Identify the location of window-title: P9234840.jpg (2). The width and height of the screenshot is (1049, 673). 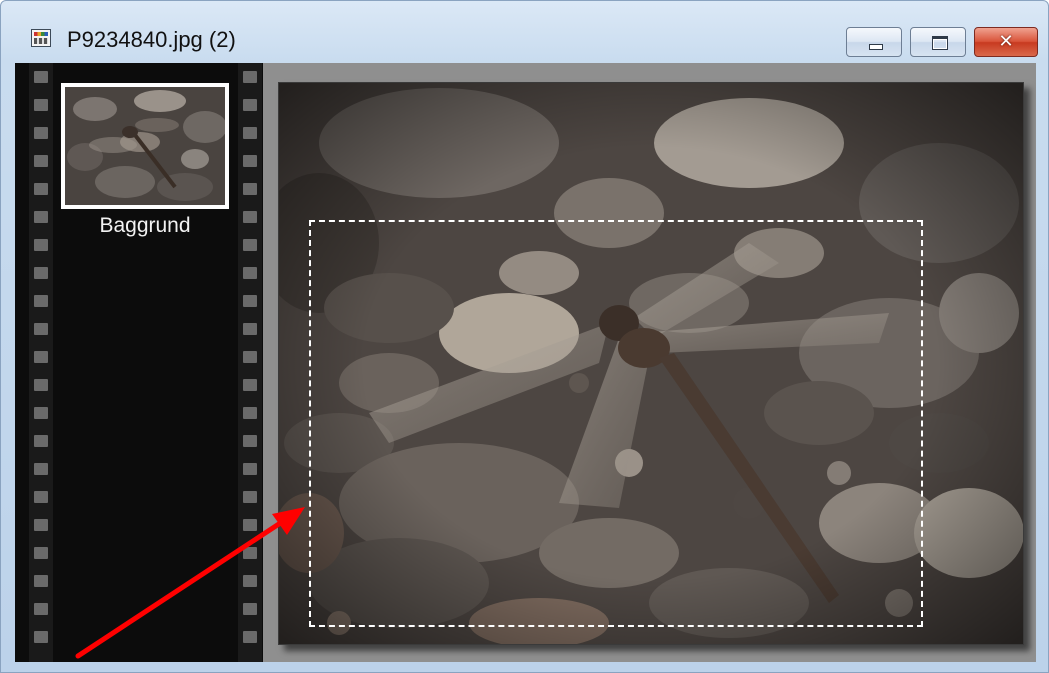
(151, 39).